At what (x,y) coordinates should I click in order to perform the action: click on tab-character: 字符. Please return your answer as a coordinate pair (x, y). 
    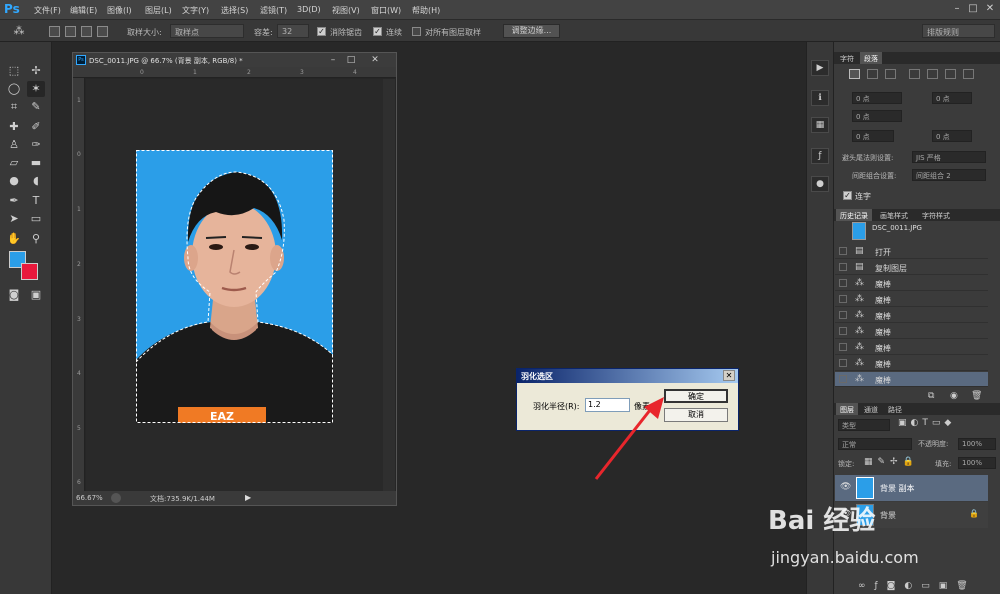
    Looking at the image, I should click on (847, 58).